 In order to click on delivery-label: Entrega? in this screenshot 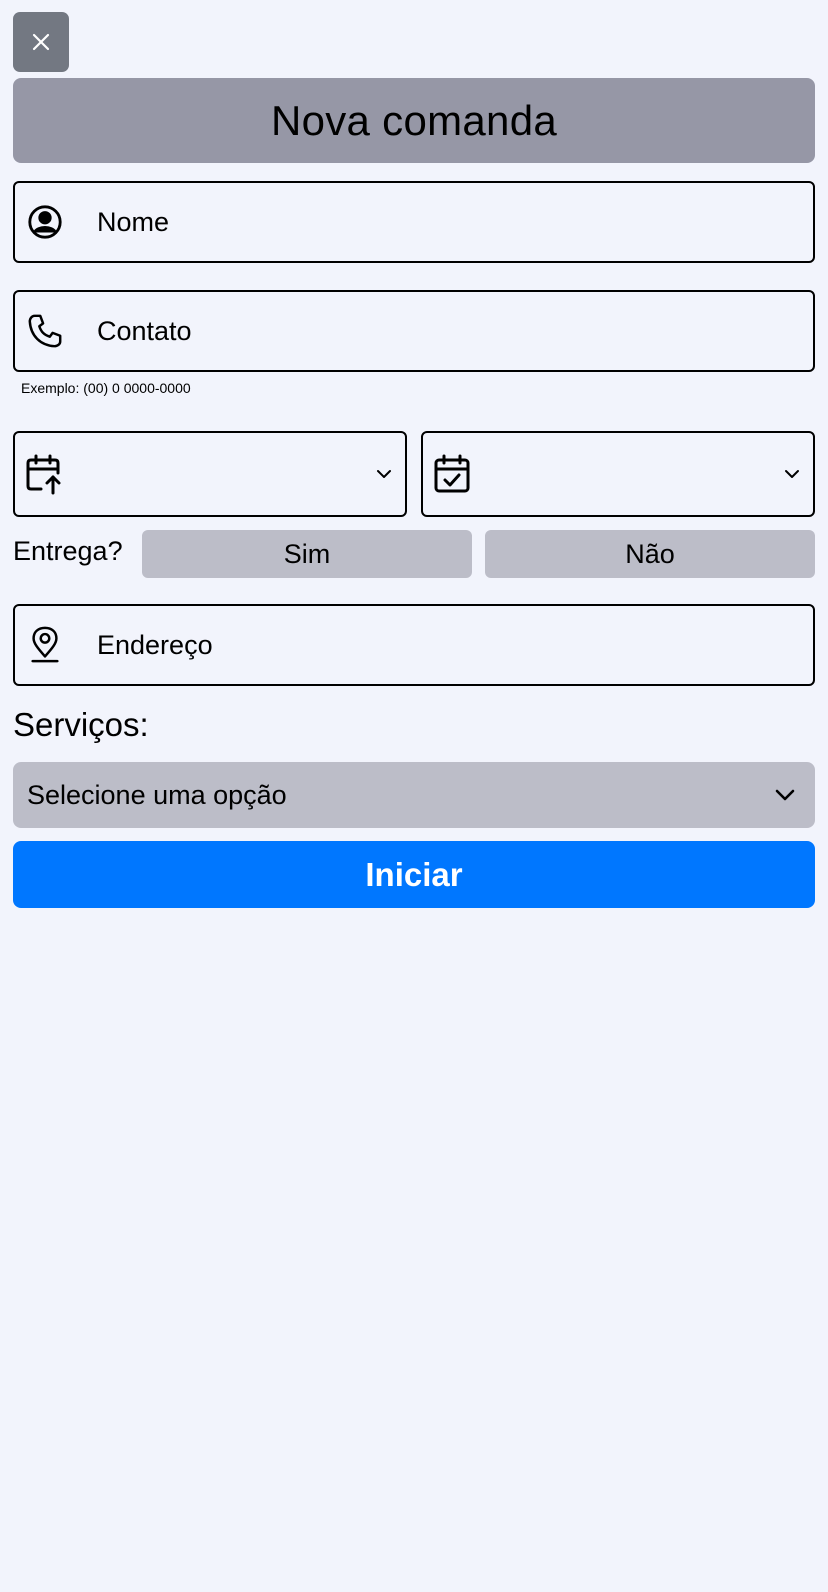, I will do `click(68, 551)`.